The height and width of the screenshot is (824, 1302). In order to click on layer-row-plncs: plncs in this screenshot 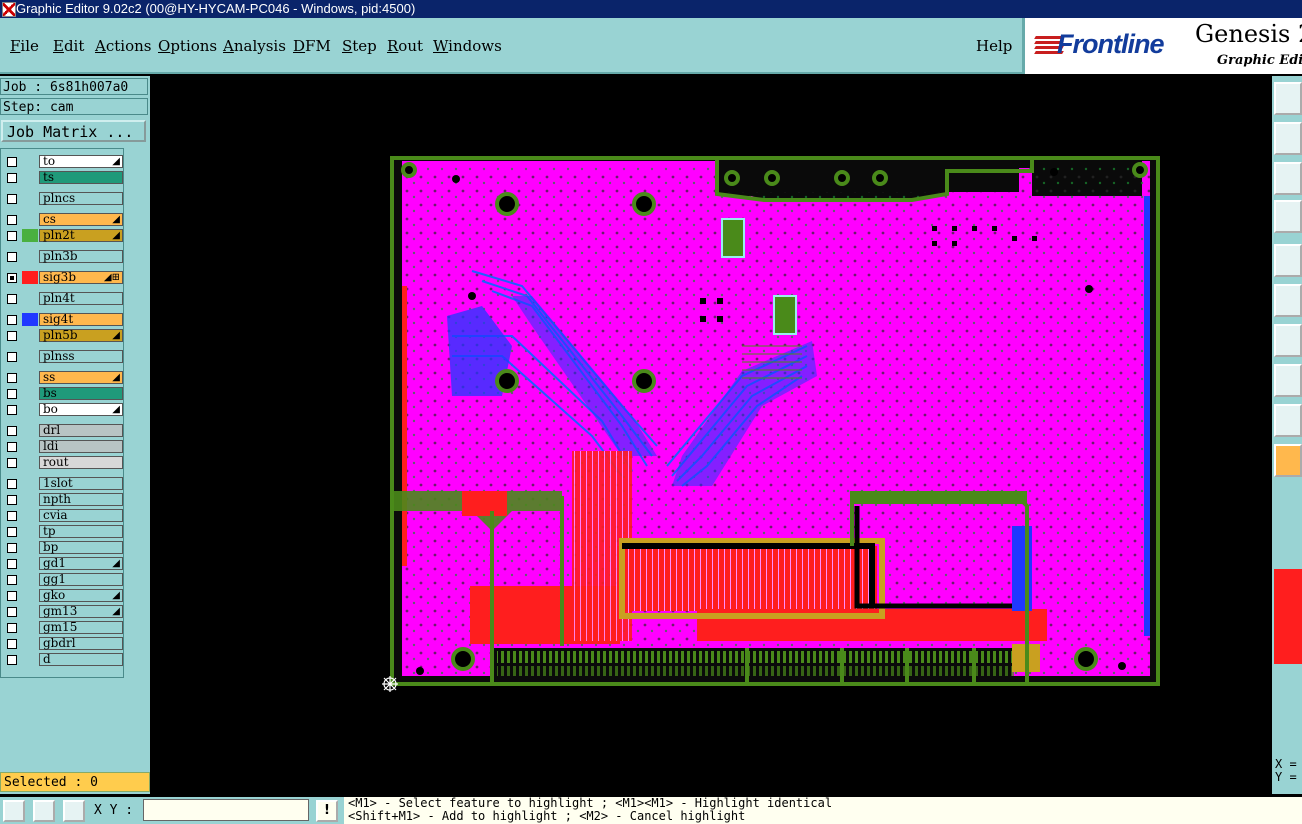, I will do `click(64, 198)`.